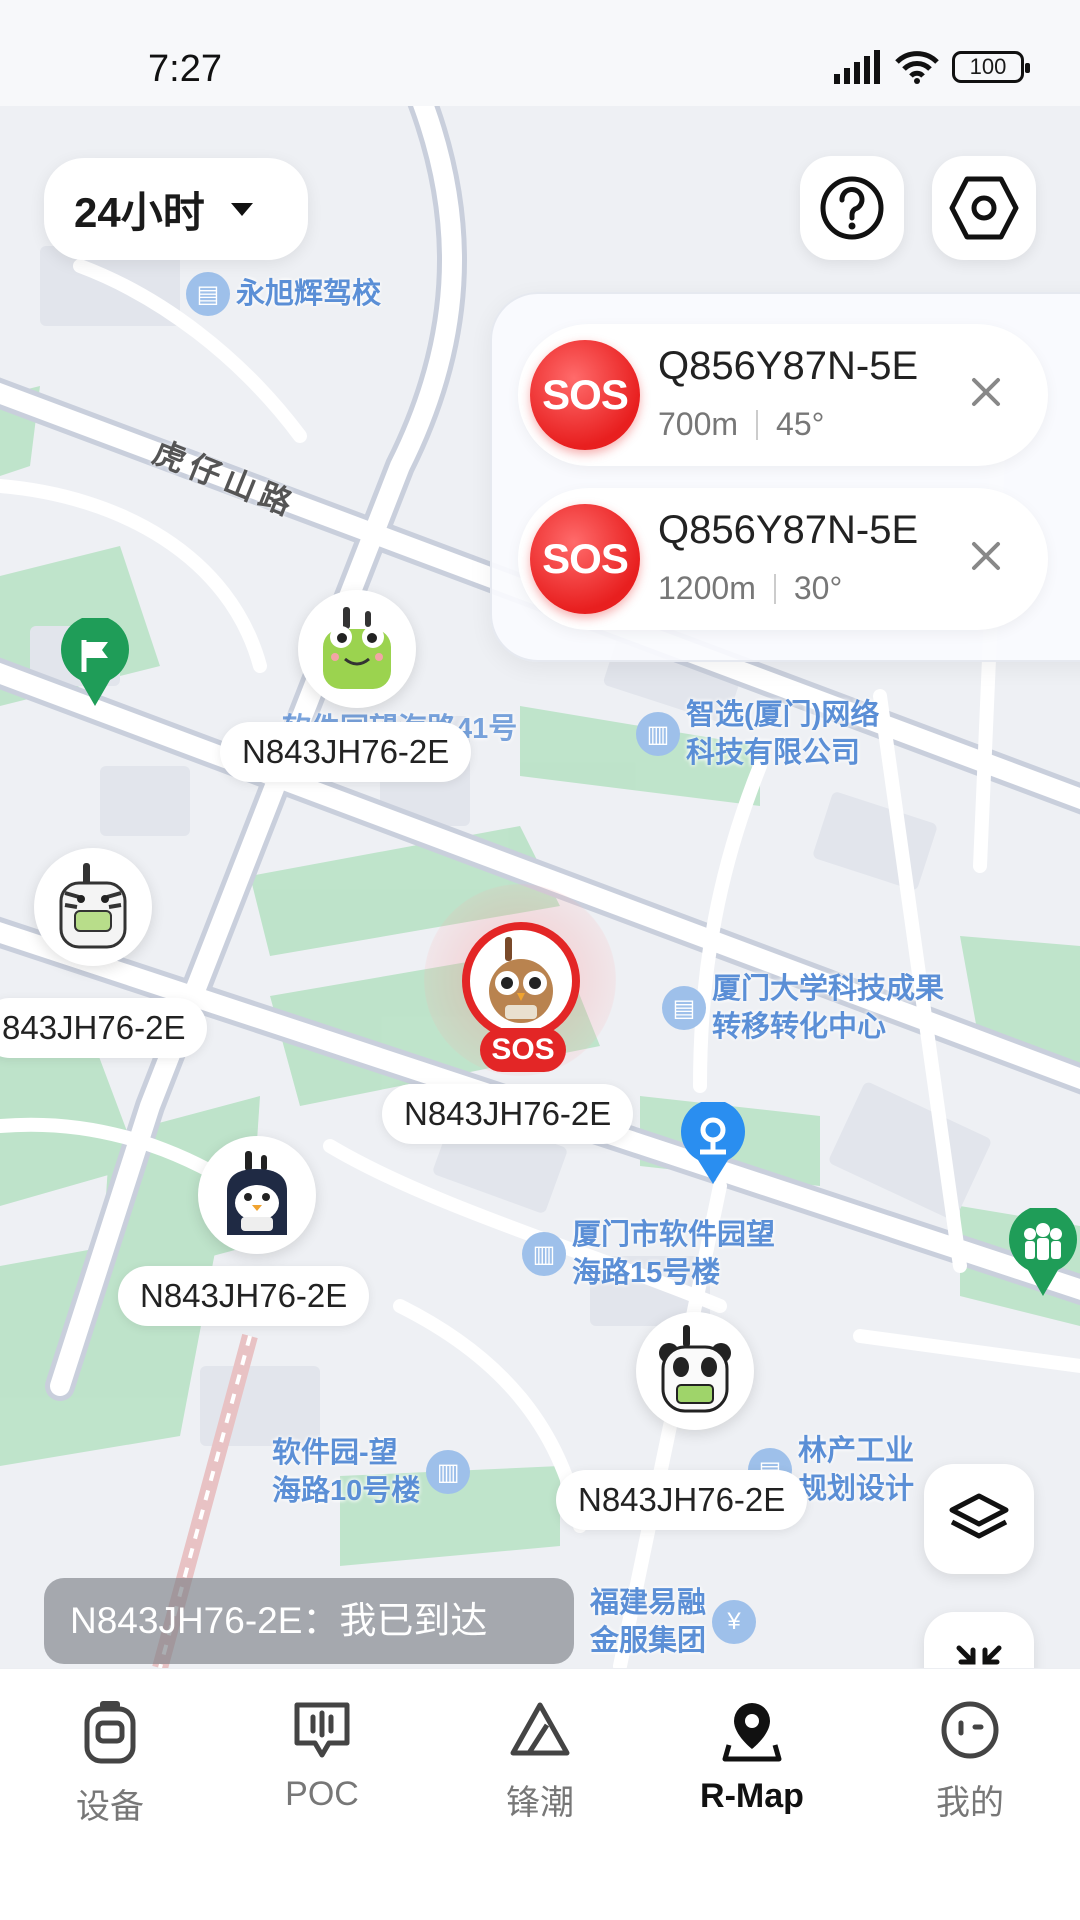  Describe the element at coordinates (540, 1803) in the screenshot. I see `tab-label: 锋潮` at that location.